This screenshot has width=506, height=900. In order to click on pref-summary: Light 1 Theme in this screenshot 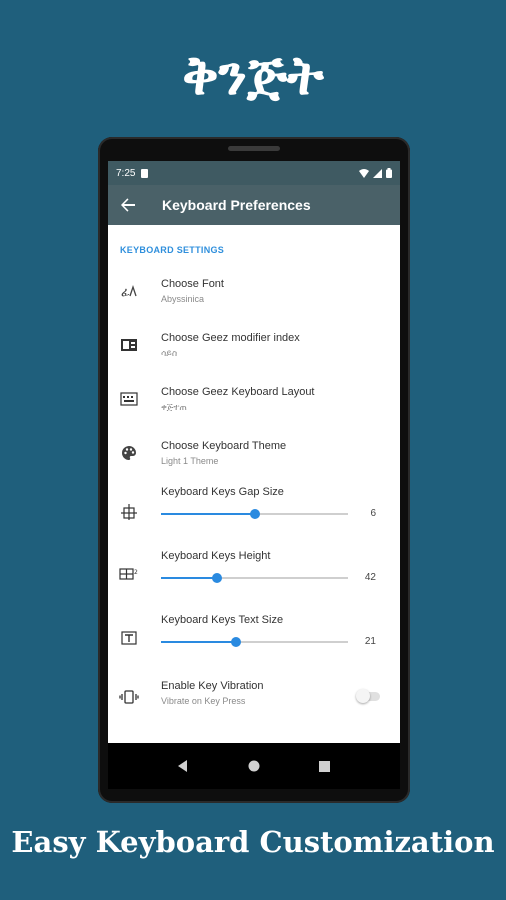, I will do `click(190, 461)`.